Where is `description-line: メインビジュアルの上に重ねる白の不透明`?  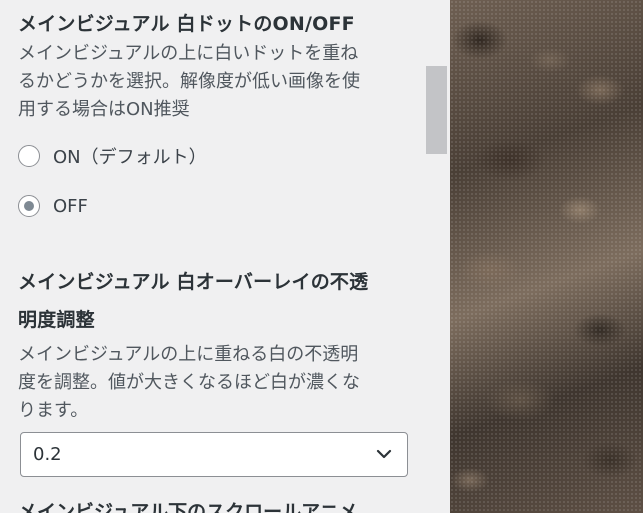 description-line: メインビジュアルの上に重ねる白の不透明 is located at coordinates (188, 354).